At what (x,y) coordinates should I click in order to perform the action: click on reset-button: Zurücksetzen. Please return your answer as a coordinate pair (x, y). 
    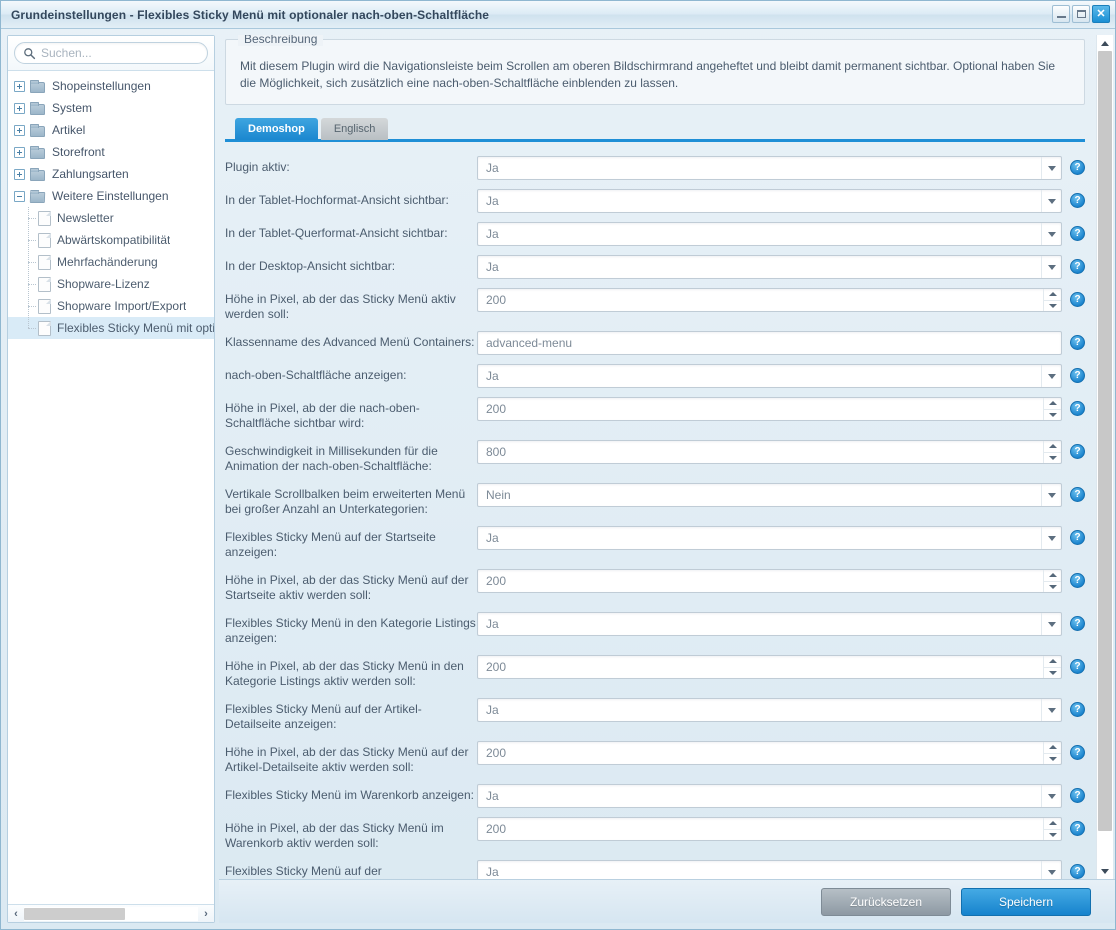
    Looking at the image, I should click on (886, 901).